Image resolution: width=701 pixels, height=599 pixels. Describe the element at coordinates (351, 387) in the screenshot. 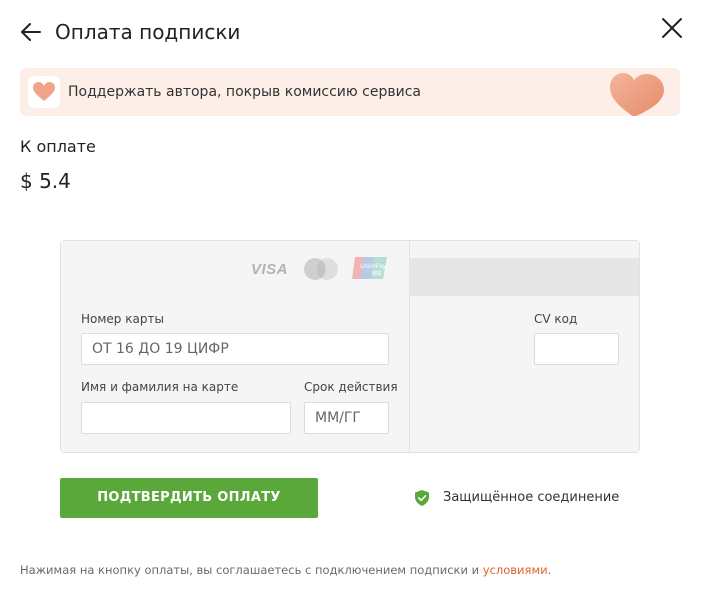

I see `expiry-label: Срок действия` at that location.